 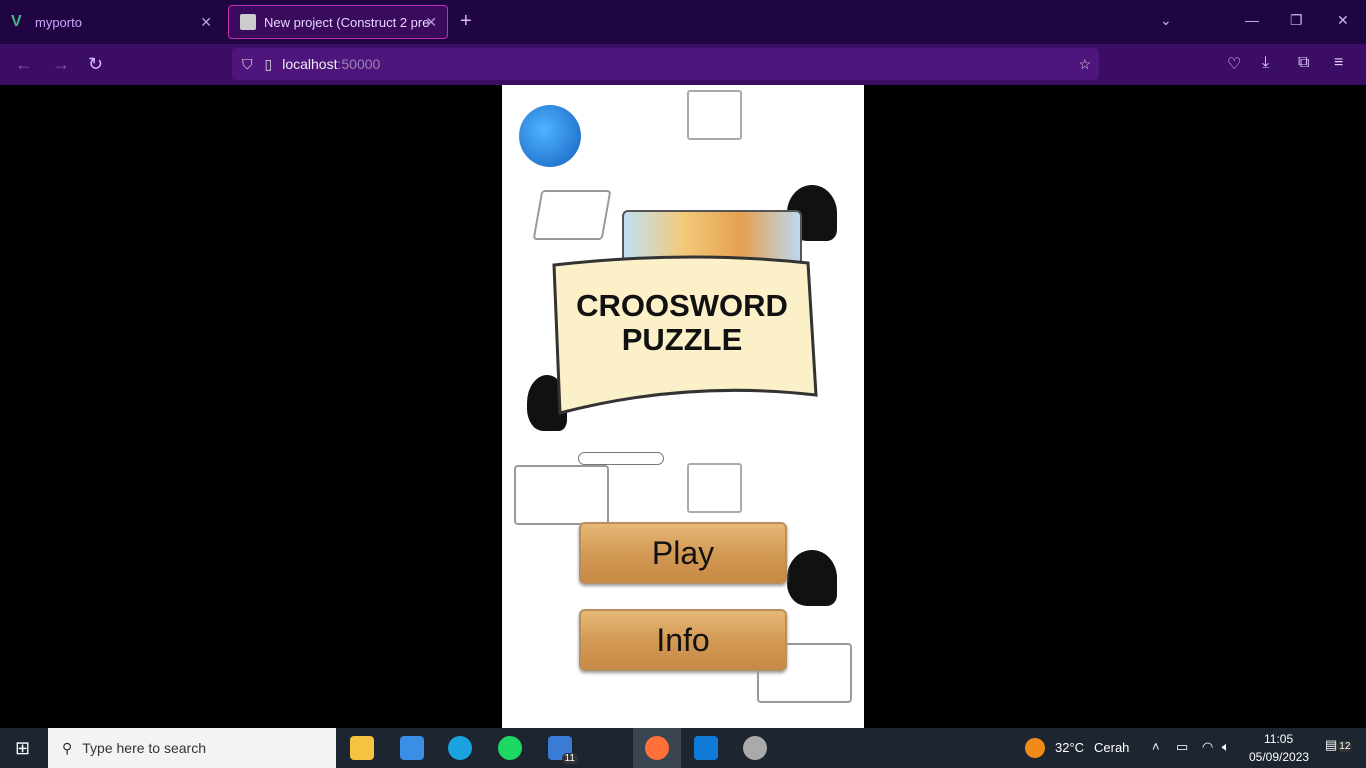 I want to click on book-doodle, so click(x=572, y=215).